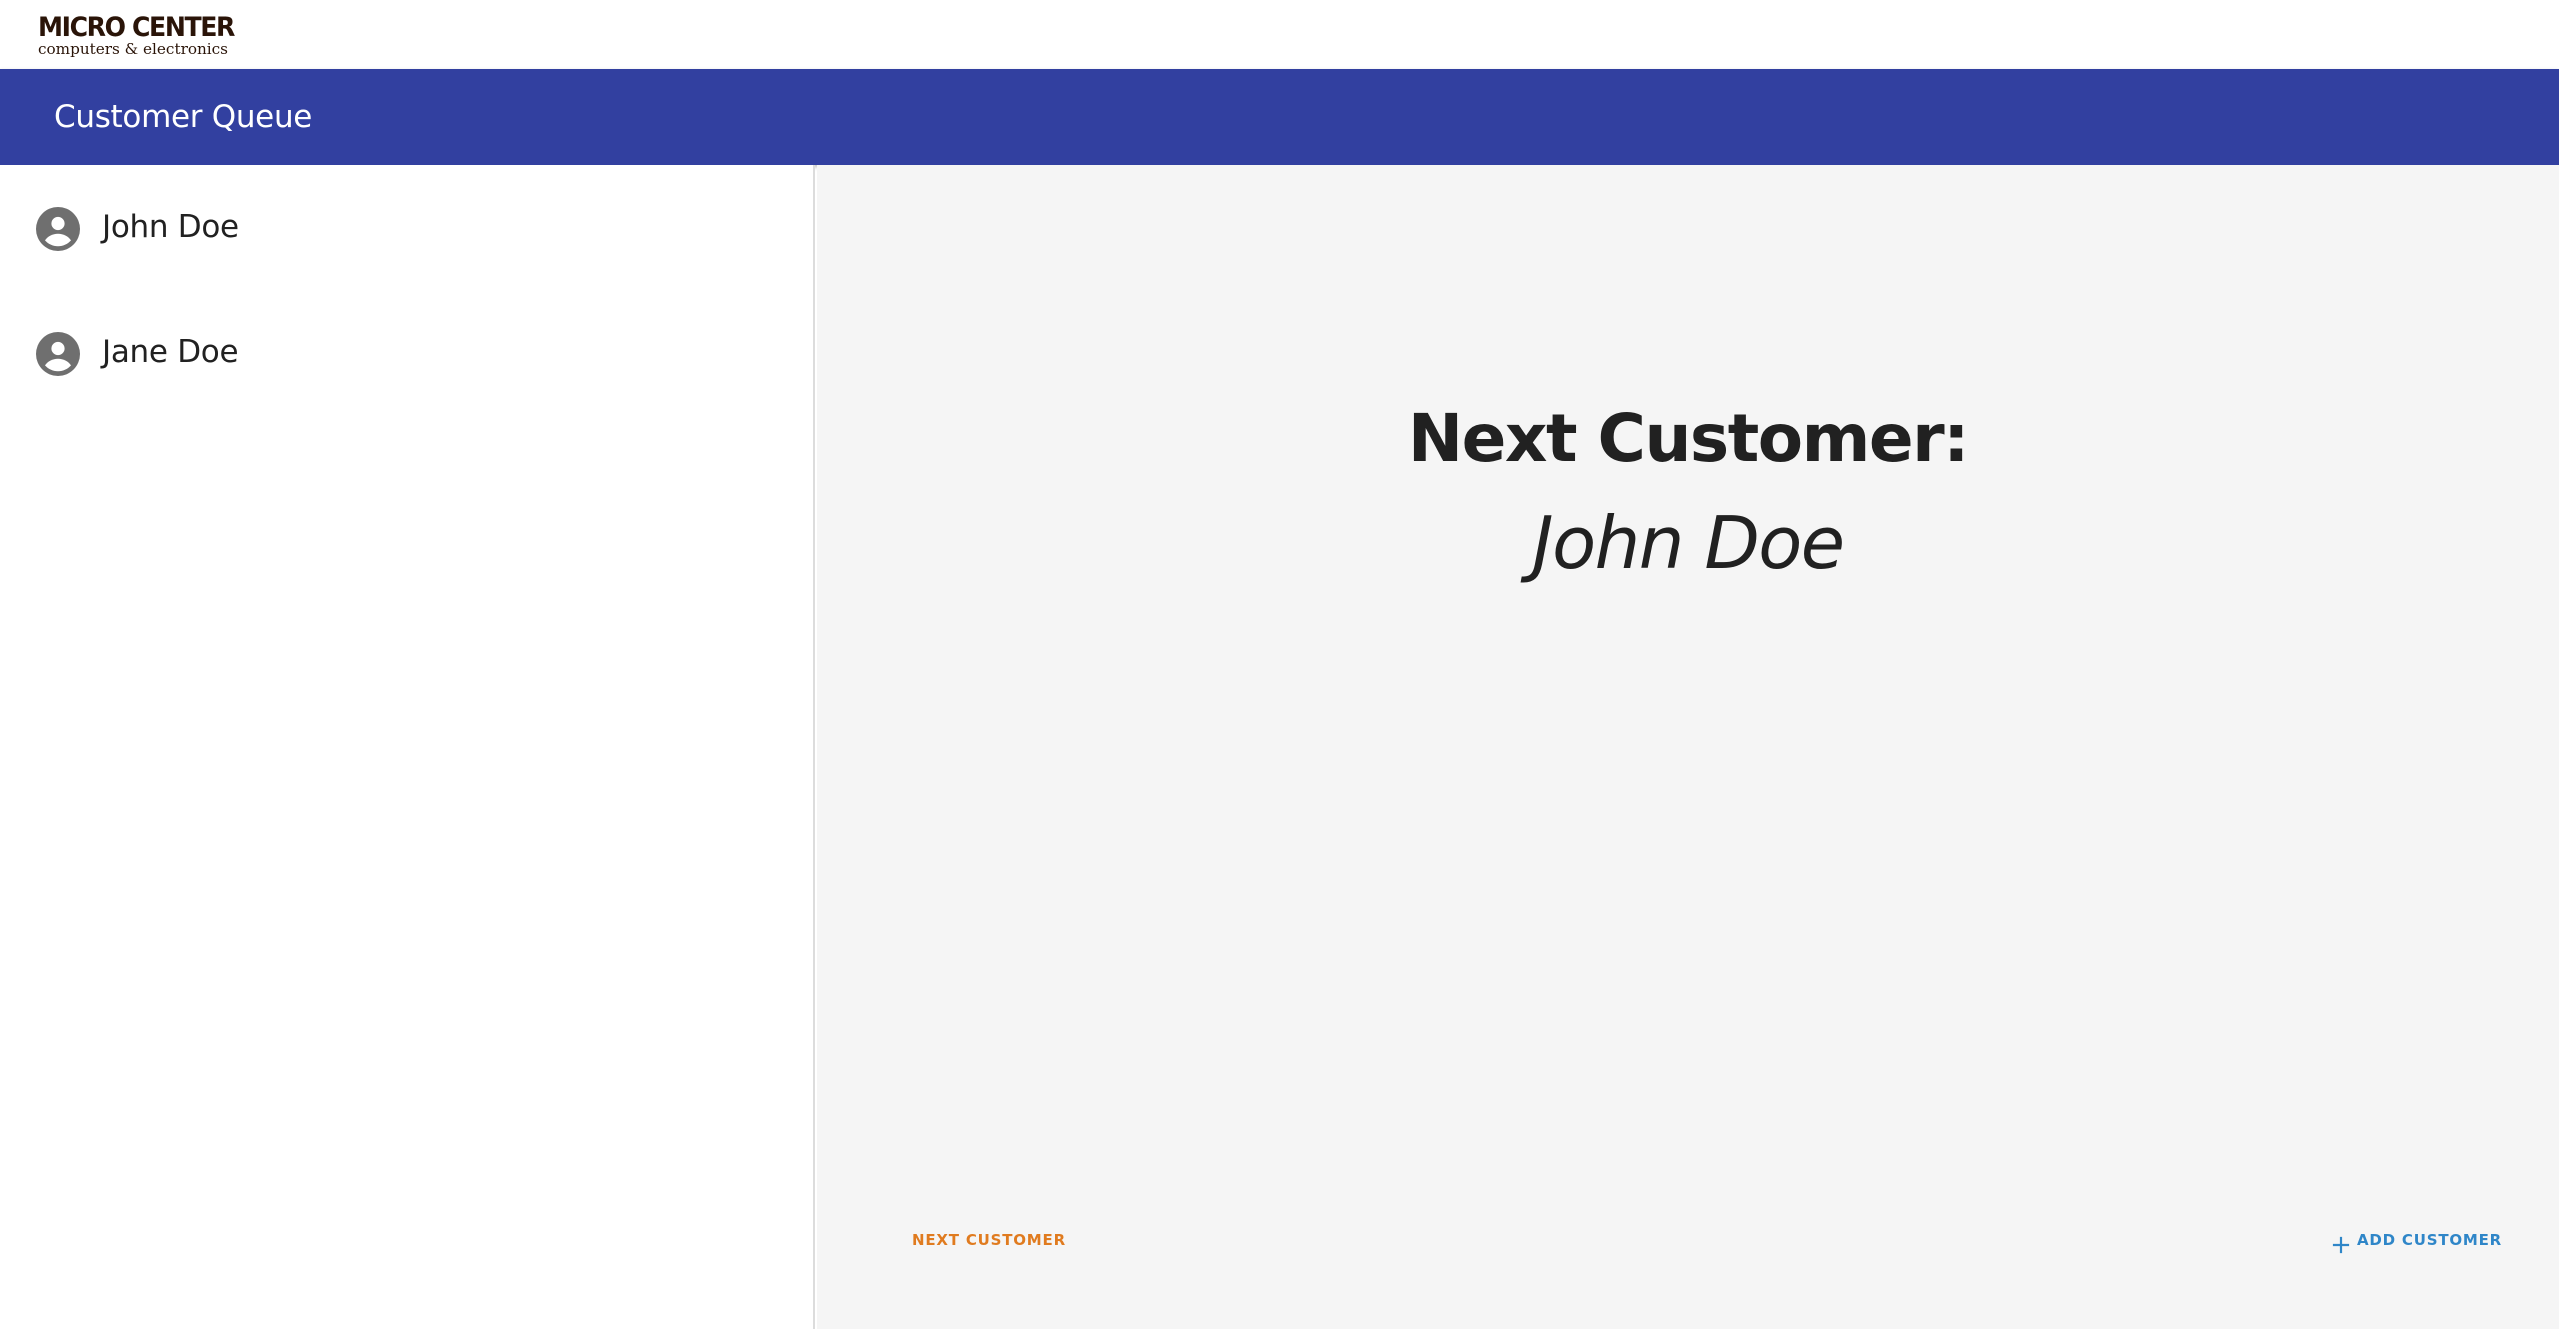 The image size is (2559, 1329). What do you see at coordinates (406, 352) in the screenshot?
I see `list-item: Jane Doe` at bounding box center [406, 352].